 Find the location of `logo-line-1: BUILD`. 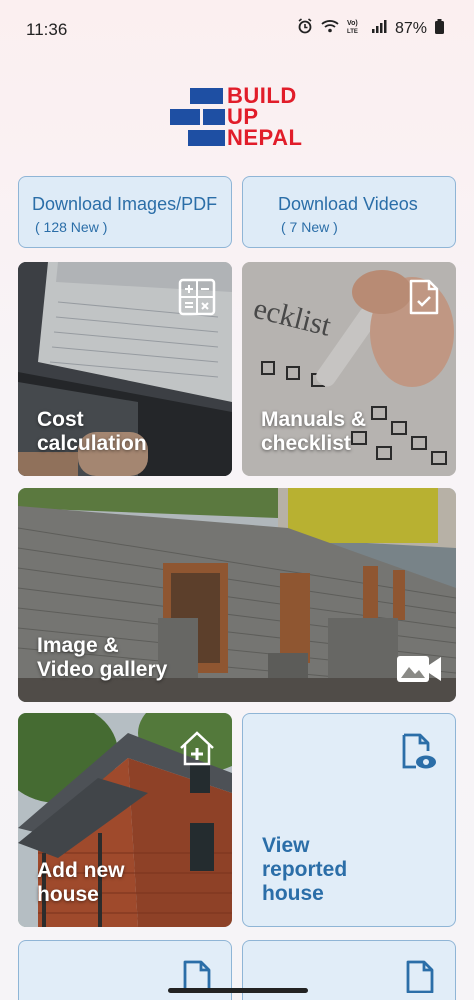

logo-line-1: BUILD is located at coordinates (262, 95).